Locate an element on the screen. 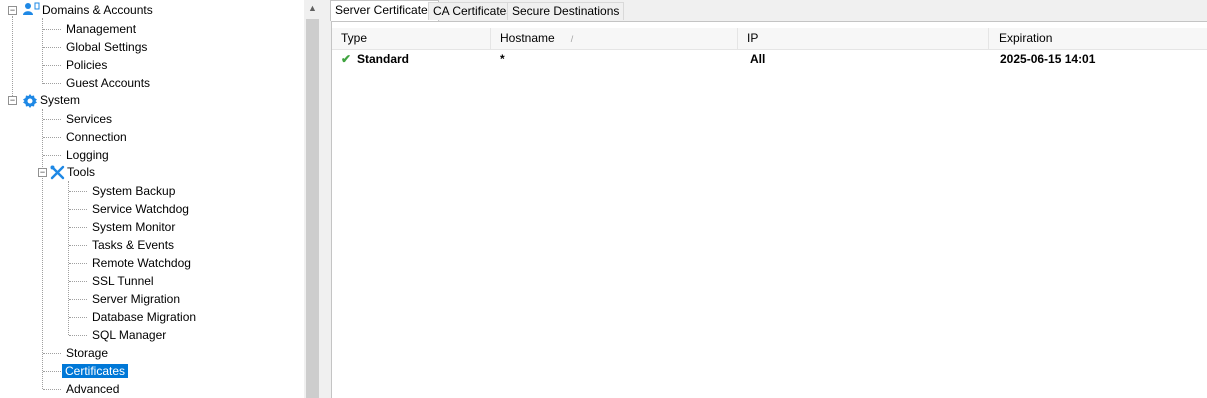 The height and width of the screenshot is (398, 1207). tree-item-system-monitor: System Monitor is located at coordinates (133, 227).